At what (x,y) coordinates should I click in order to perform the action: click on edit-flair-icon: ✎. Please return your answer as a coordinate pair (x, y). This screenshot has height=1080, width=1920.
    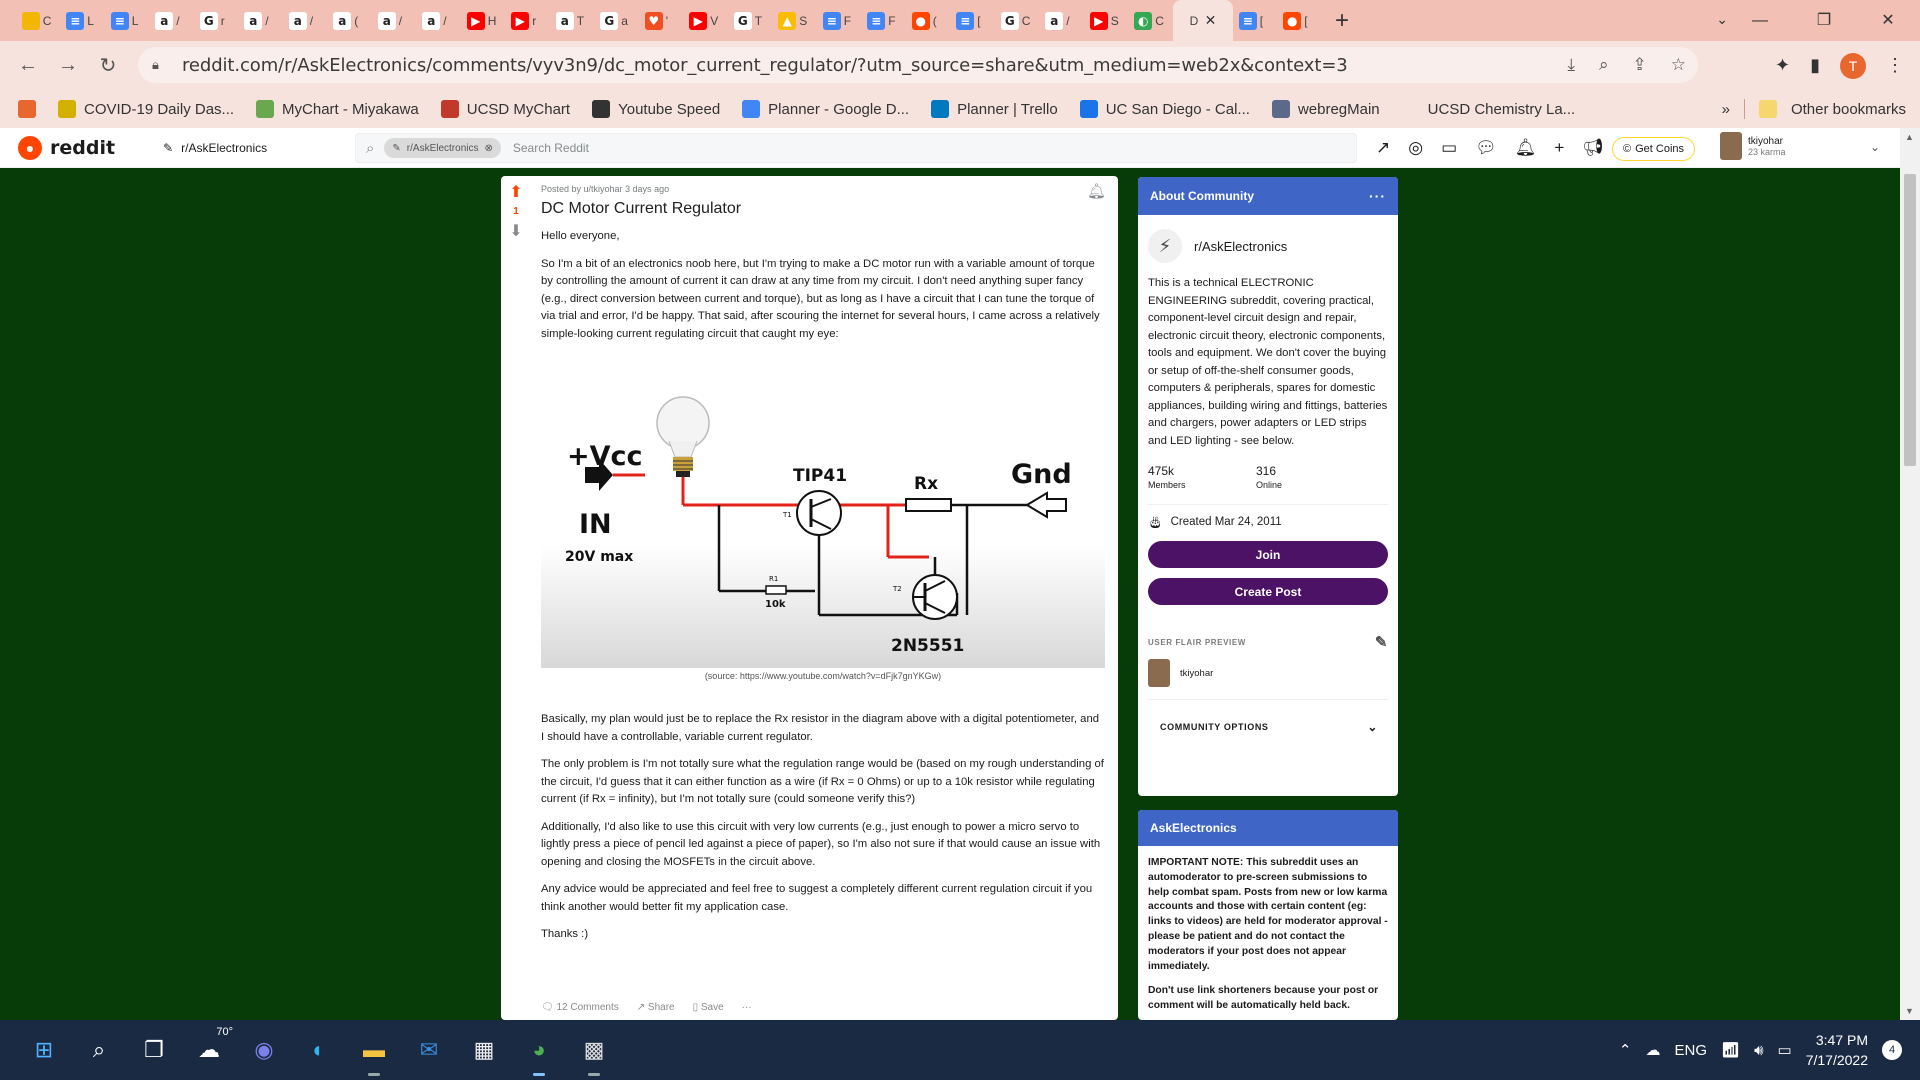
    Looking at the image, I should click on (1381, 642).